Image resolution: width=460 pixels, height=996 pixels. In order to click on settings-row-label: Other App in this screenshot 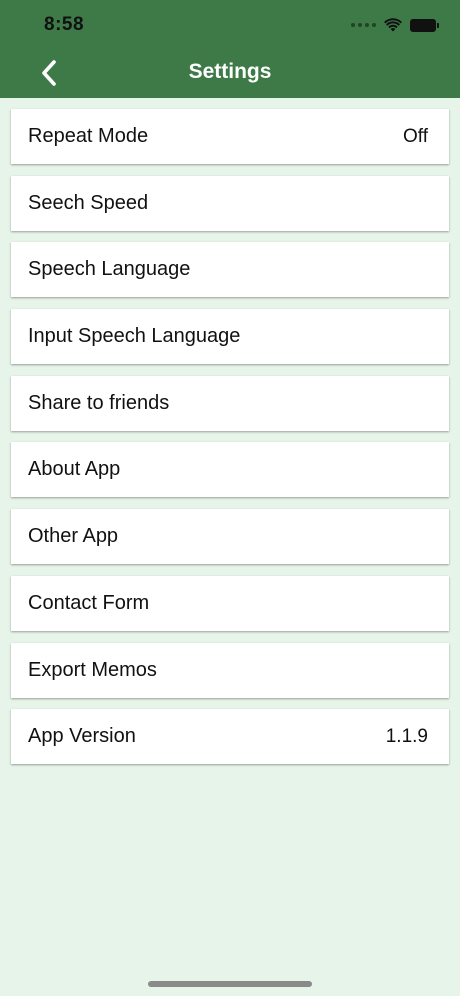, I will do `click(73, 536)`.